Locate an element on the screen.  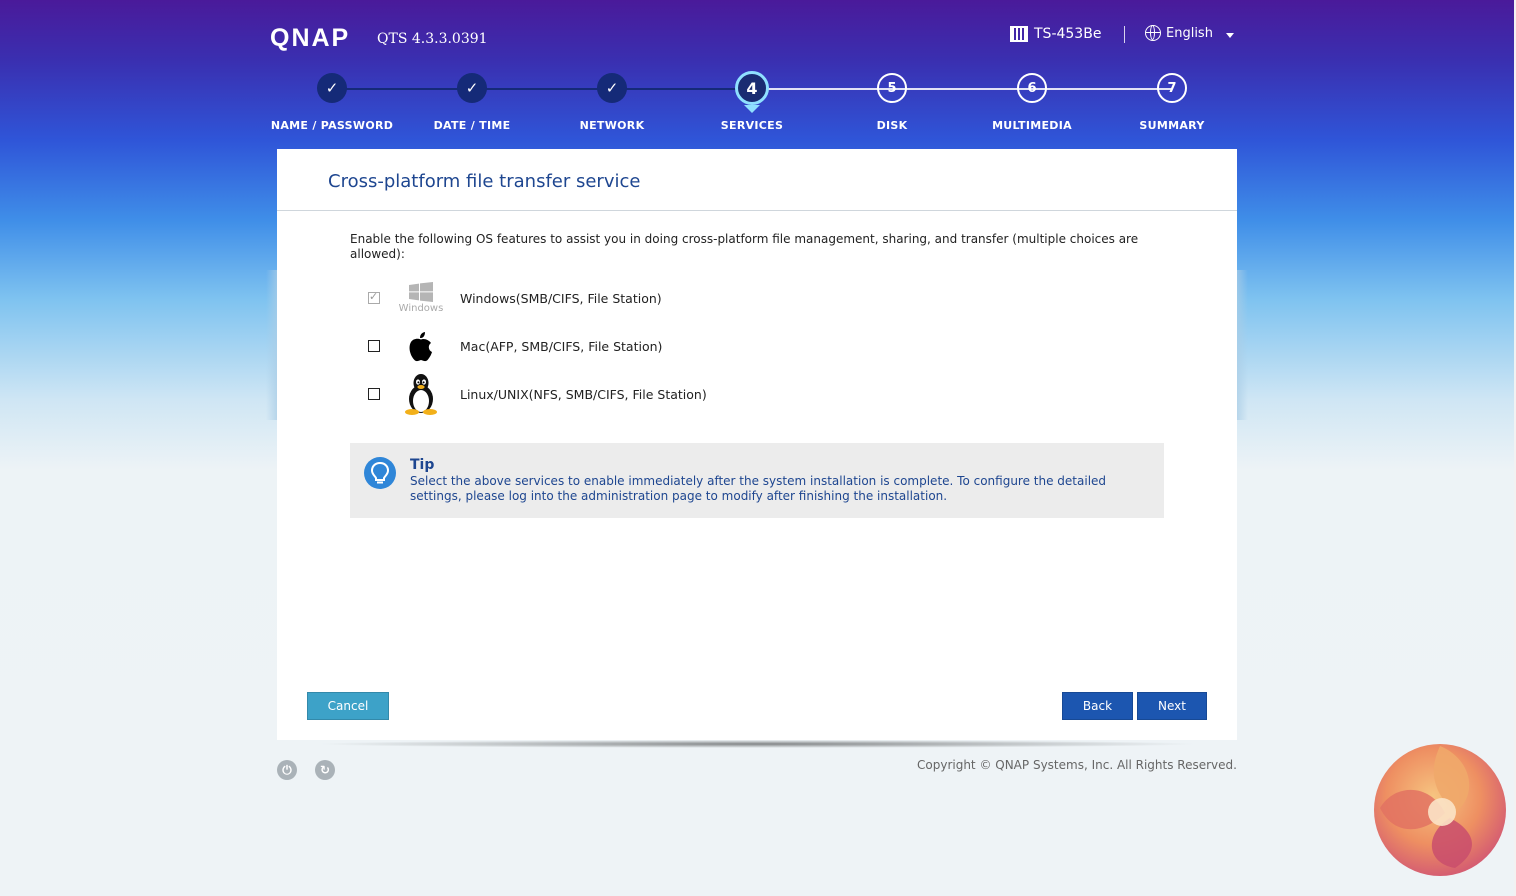
step-label: NETWORK is located at coordinates (612, 125).